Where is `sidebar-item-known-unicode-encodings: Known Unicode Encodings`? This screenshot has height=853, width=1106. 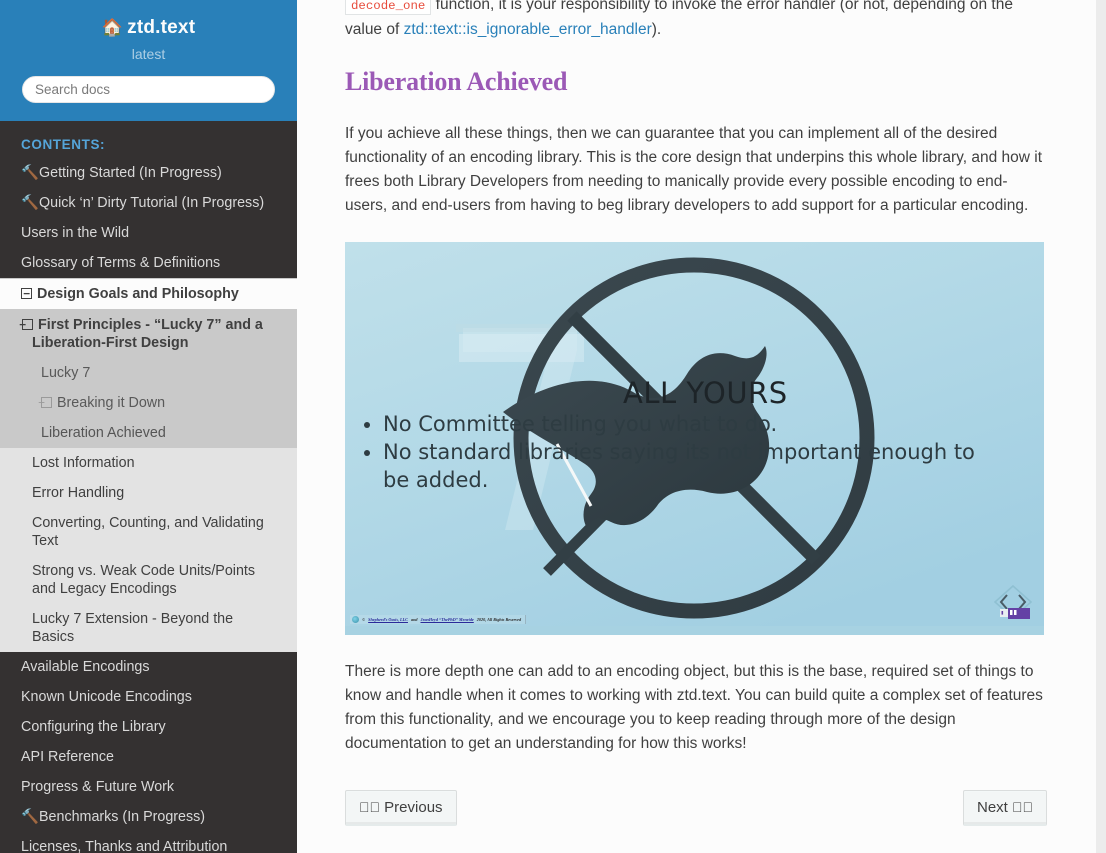 sidebar-item-known-unicode-encodings: Known Unicode Encodings is located at coordinates (148, 697).